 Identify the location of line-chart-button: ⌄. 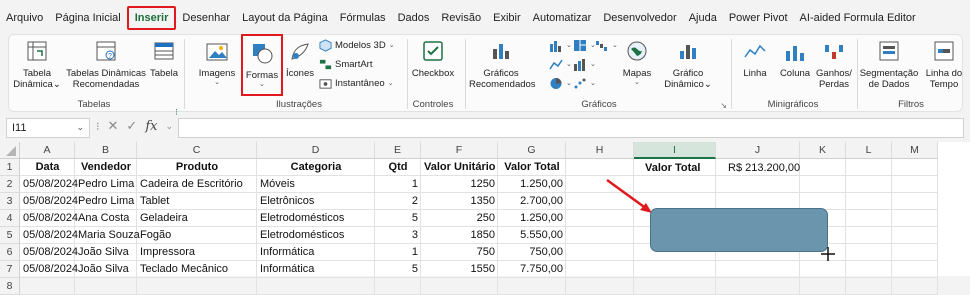
(560, 64).